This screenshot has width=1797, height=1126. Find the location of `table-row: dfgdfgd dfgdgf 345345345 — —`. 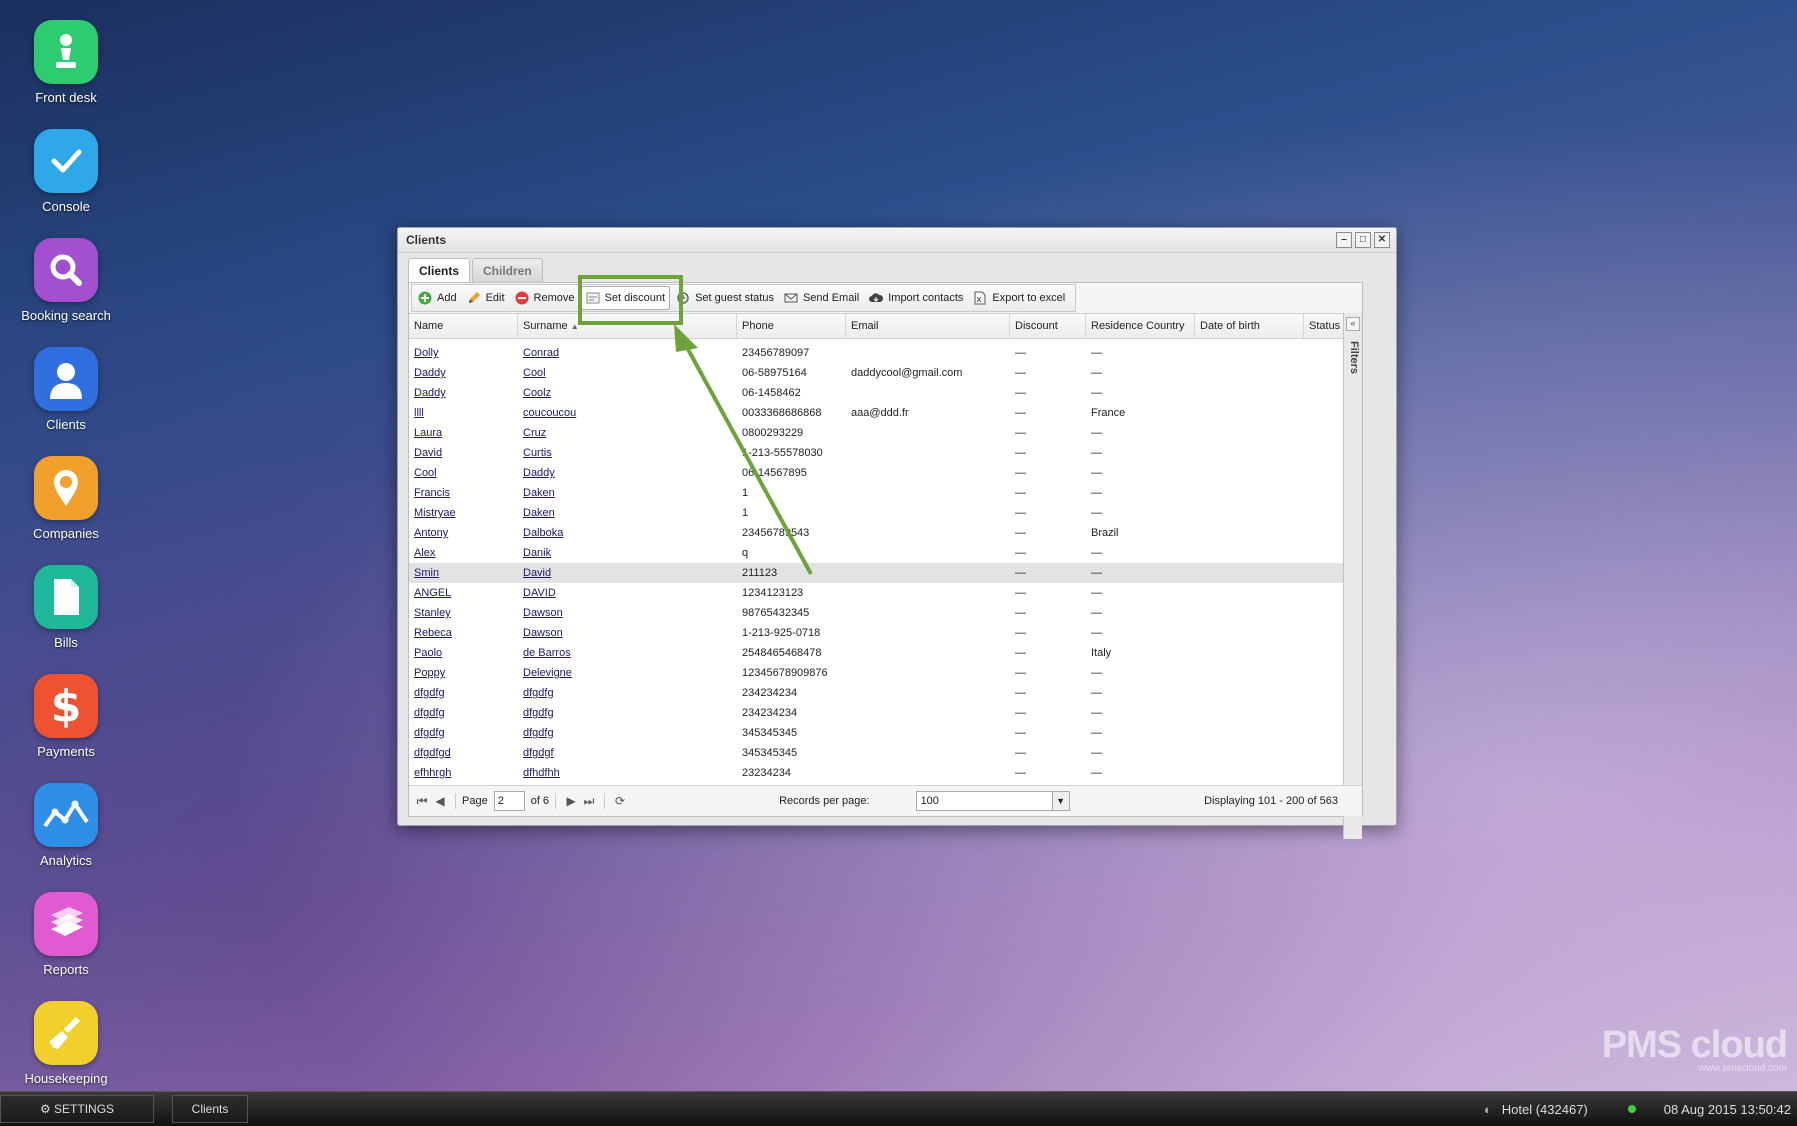

table-row: dfgdfgd dfgdgf 345345345 — — is located at coordinates (876, 753).